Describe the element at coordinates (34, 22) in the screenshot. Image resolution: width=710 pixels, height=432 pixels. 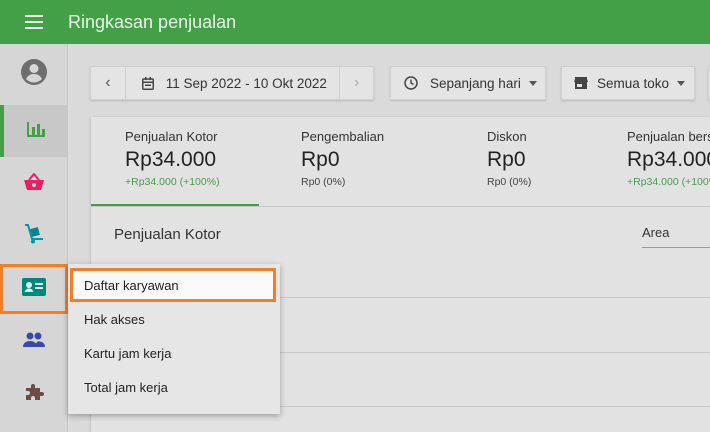
I see `hamburger-icon` at that location.